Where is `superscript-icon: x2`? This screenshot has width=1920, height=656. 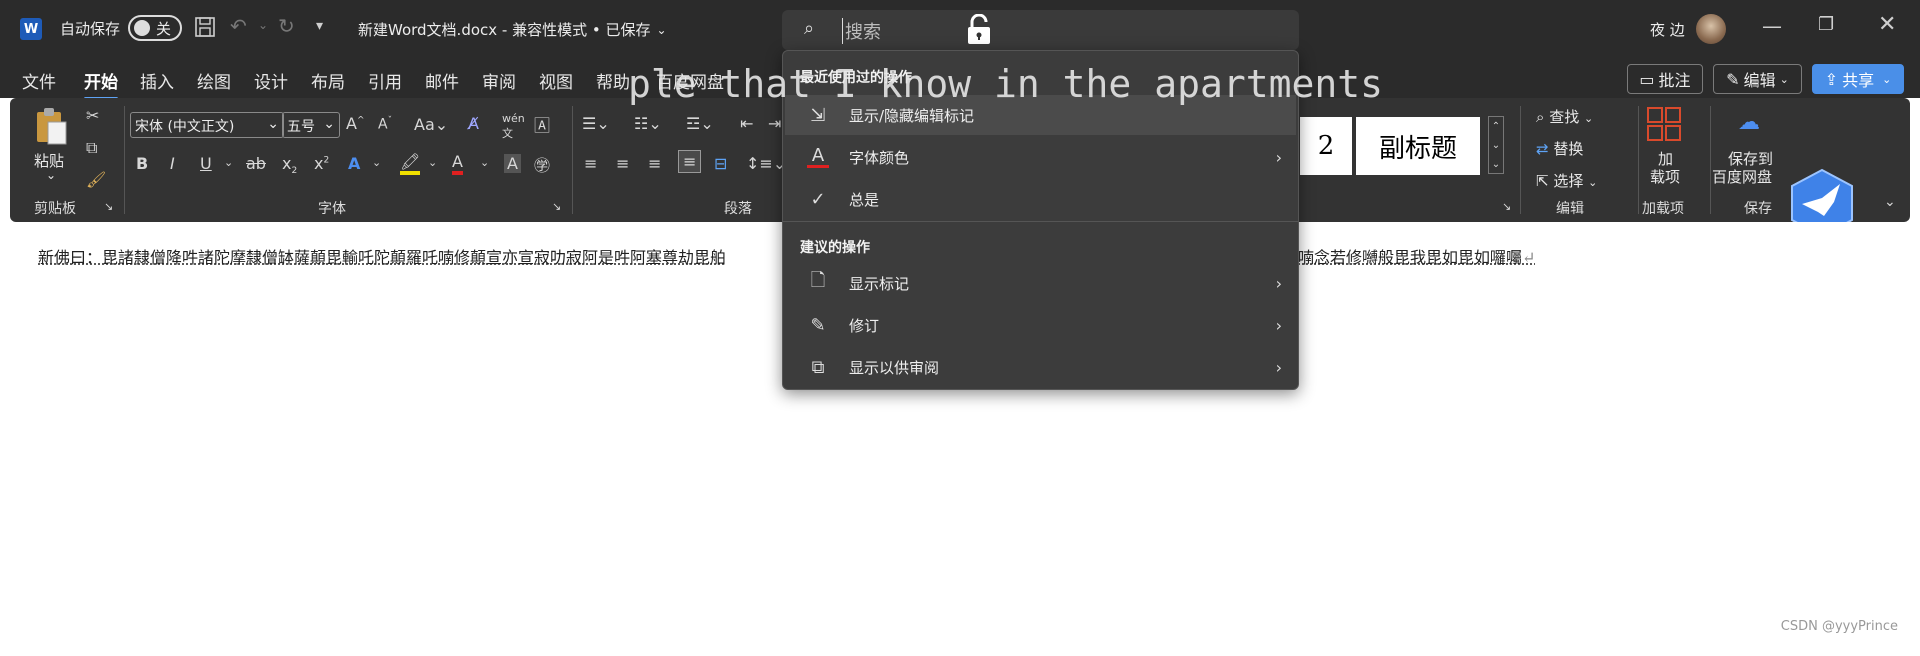 superscript-icon: x2 is located at coordinates (321, 163).